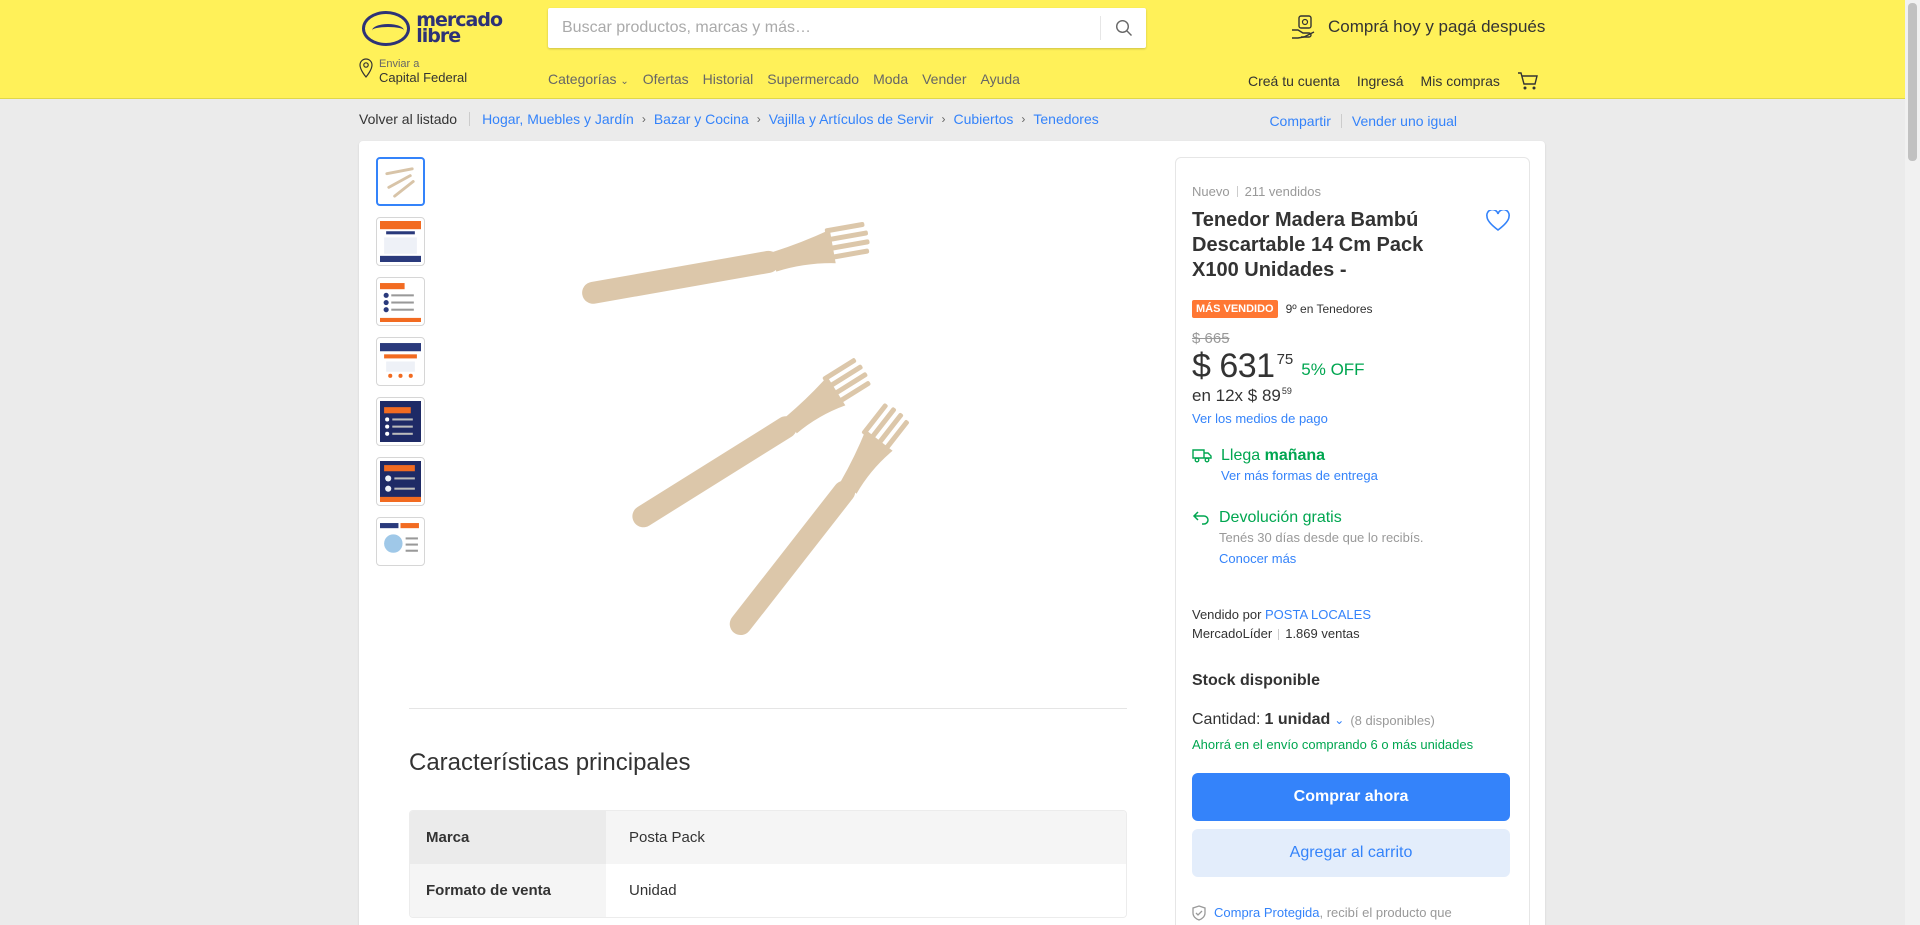 The height and width of the screenshot is (925, 1920). What do you see at coordinates (1404, 121) in the screenshot?
I see `sell-same-link: Vender uno igual` at bounding box center [1404, 121].